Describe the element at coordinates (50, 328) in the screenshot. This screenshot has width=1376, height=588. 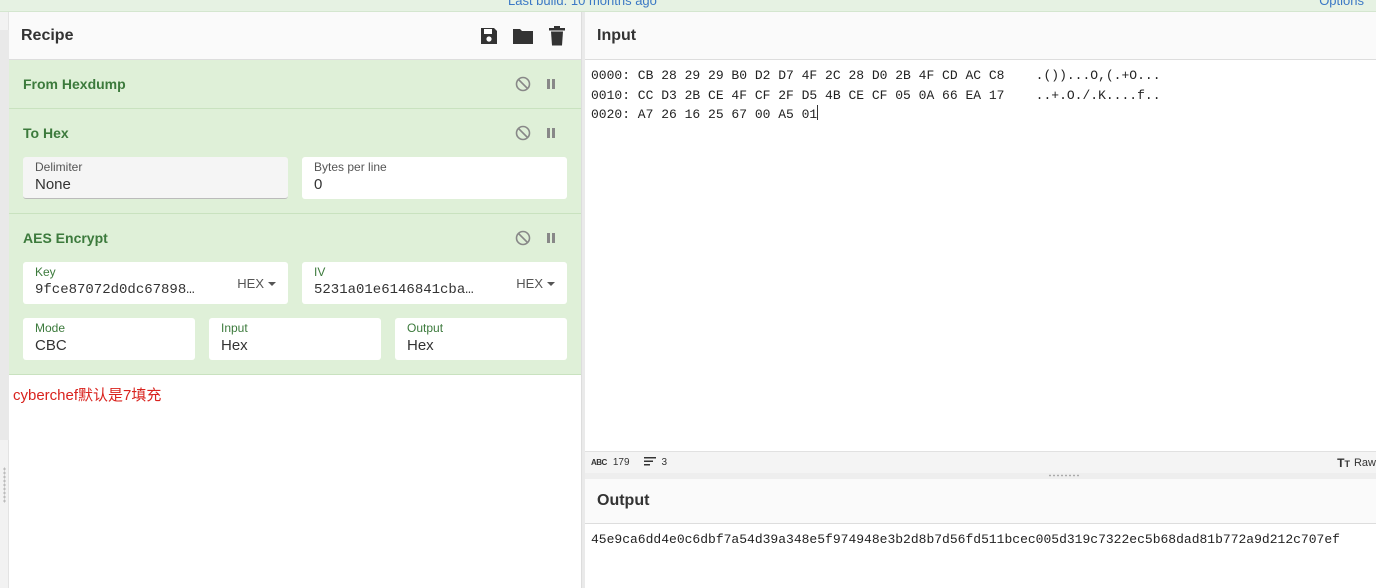
I see `mode-label: Mode` at that location.